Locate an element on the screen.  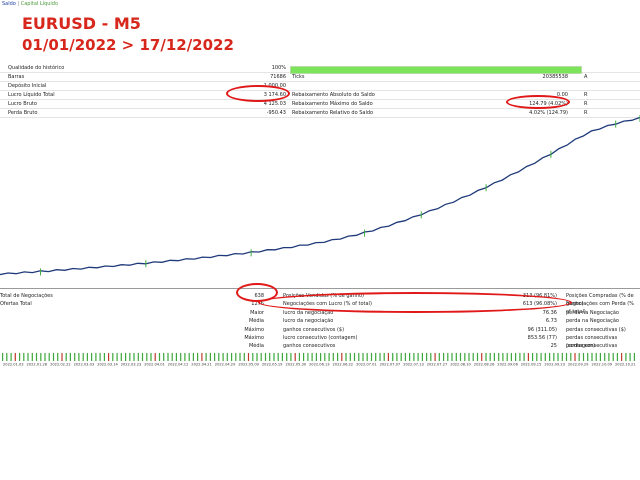
x-tick-label: 2022.02.22 is located at coordinates (60, 365).